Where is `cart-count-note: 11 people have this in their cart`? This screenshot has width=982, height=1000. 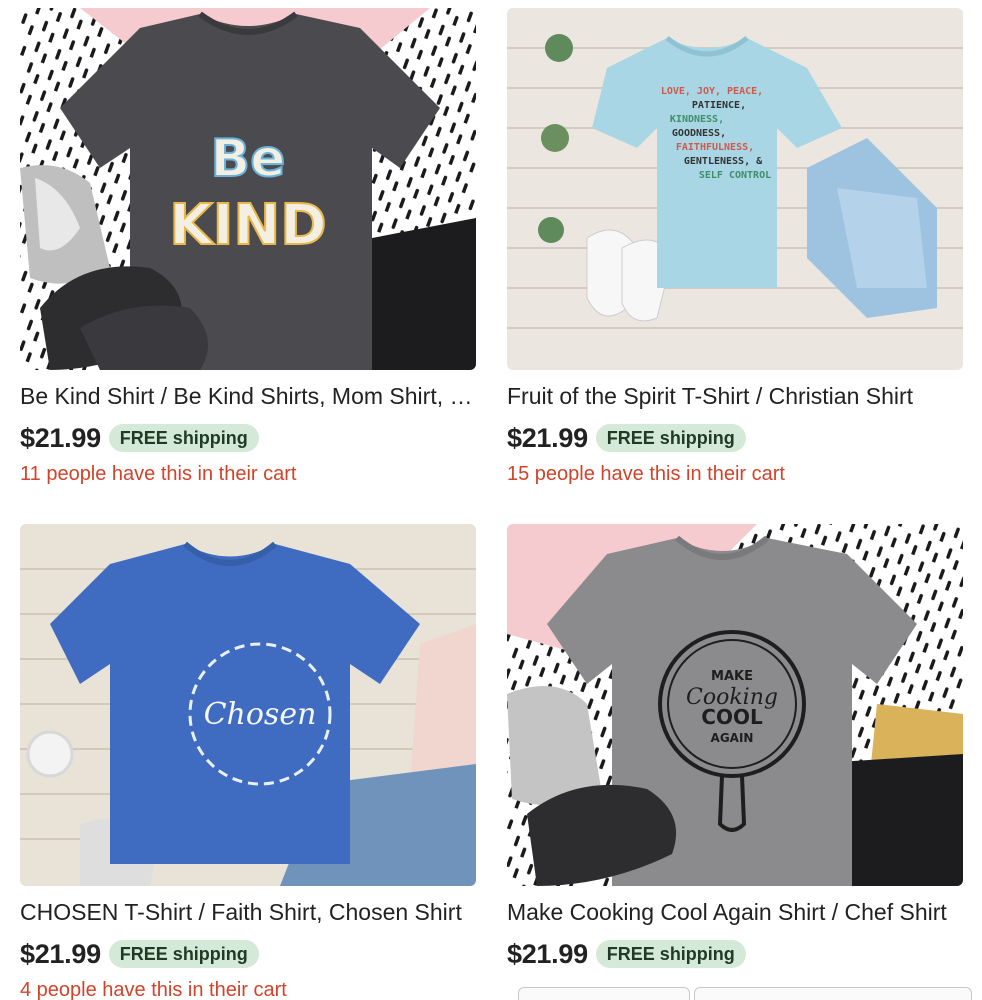 cart-count-note: 11 people have this in their cart is located at coordinates (158, 474).